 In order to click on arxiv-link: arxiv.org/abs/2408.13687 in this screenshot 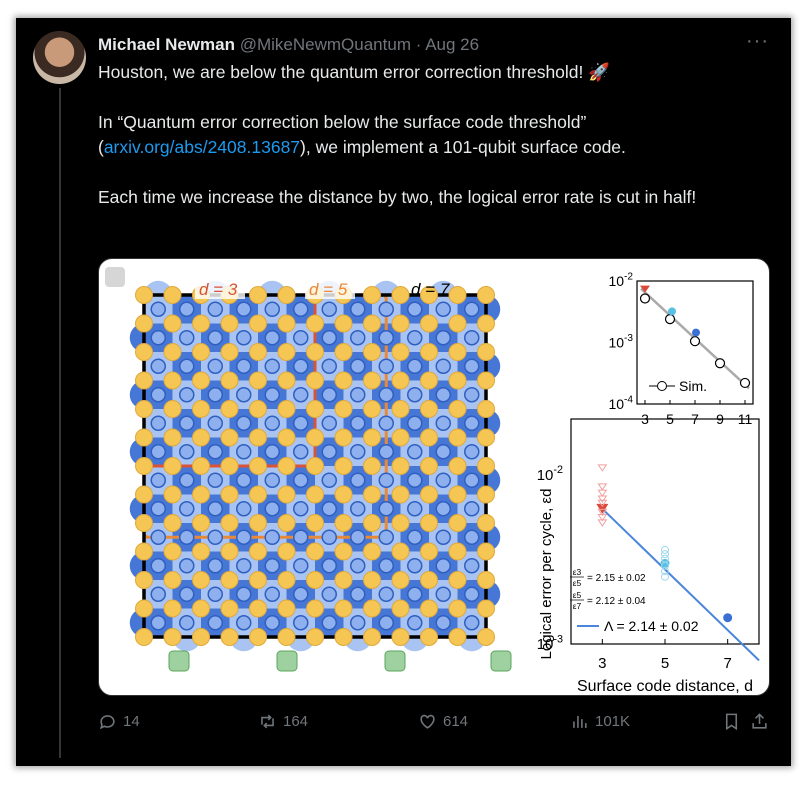, I will do `click(202, 147)`.